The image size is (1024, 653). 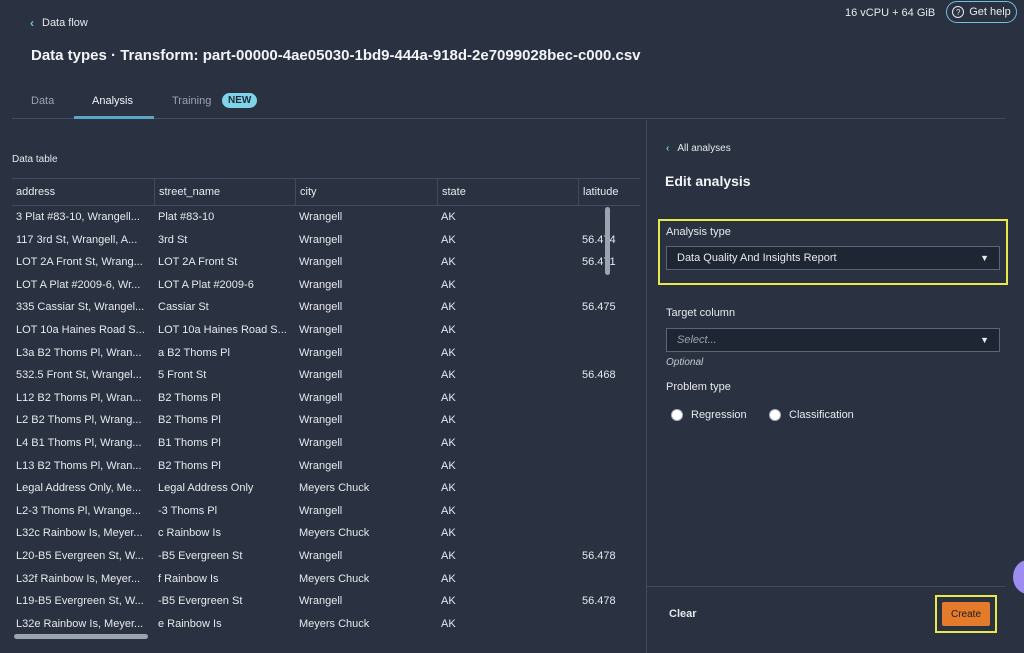 I want to click on horizontal-scrollbar, so click(x=81, y=636).